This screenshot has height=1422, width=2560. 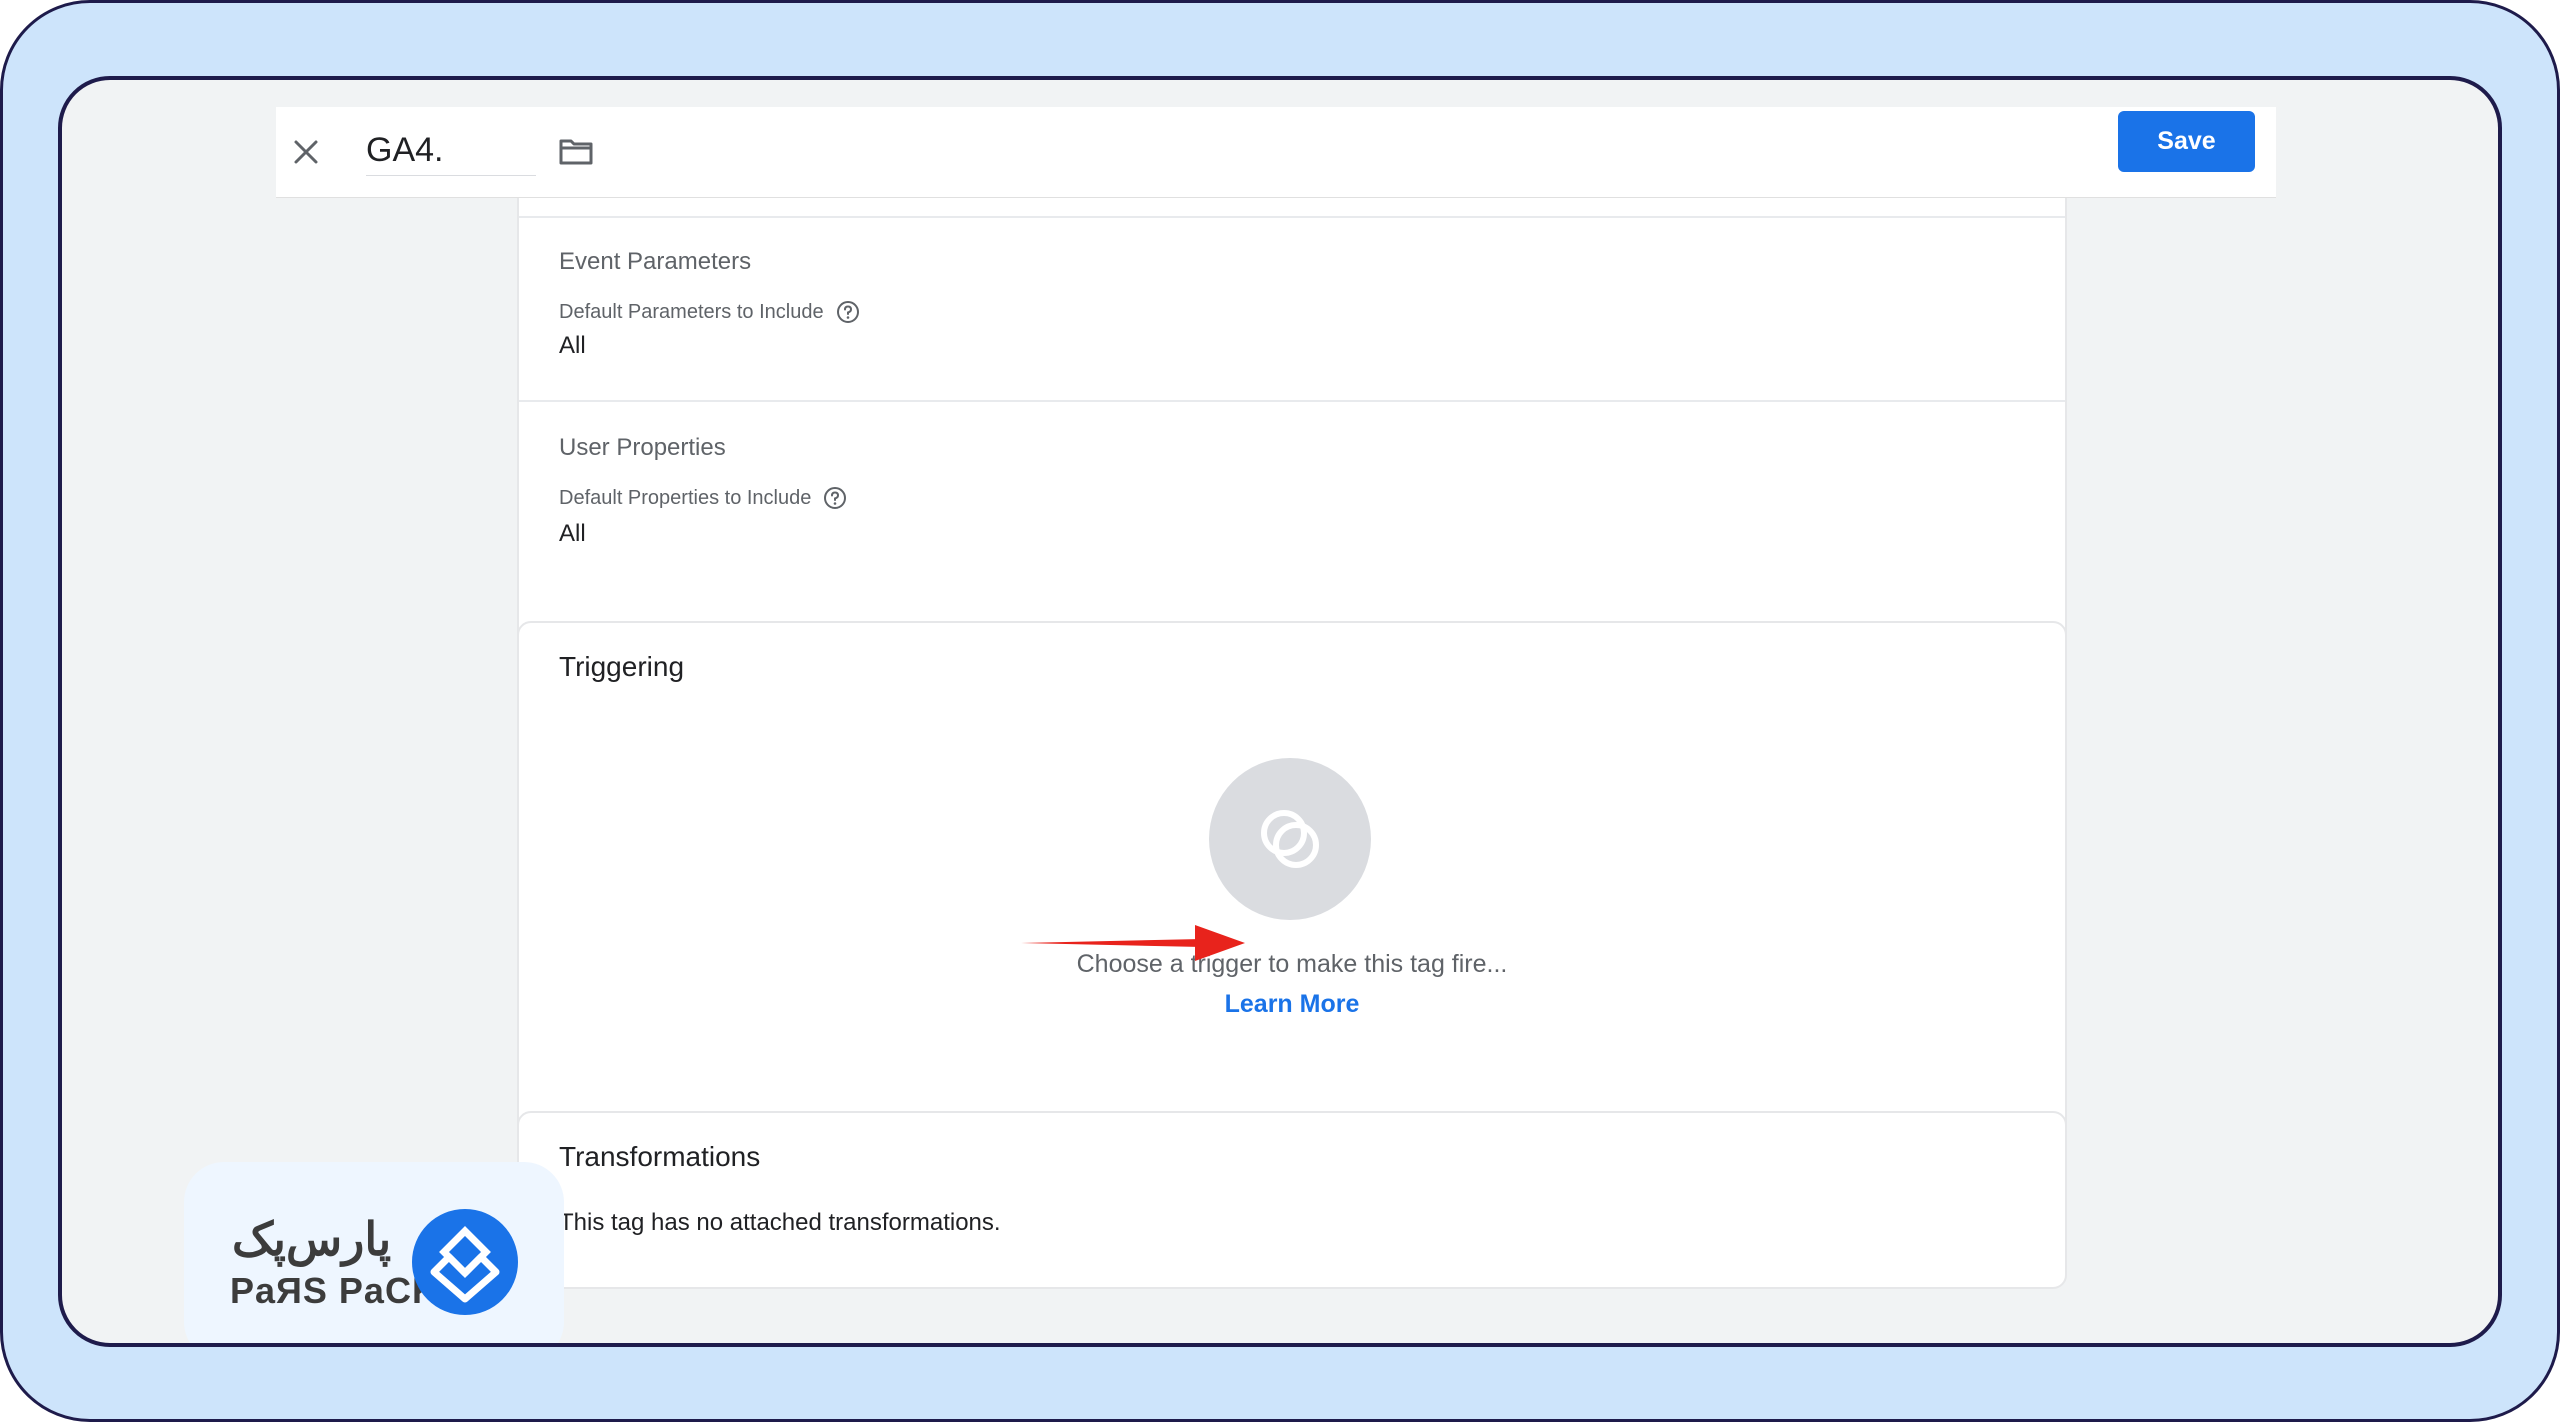 I want to click on parspack-mark-icon, so click(x=465, y=1262).